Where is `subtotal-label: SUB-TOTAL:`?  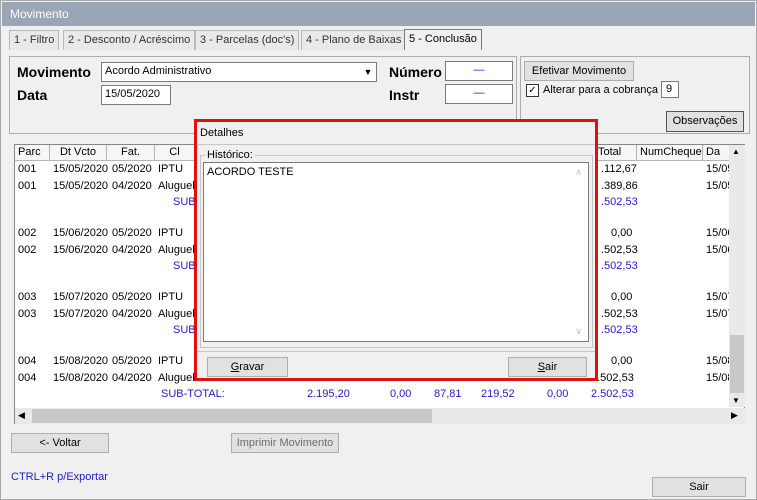
subtotal-label: SUB-TOTAL: is located at coordinates (193, 394).